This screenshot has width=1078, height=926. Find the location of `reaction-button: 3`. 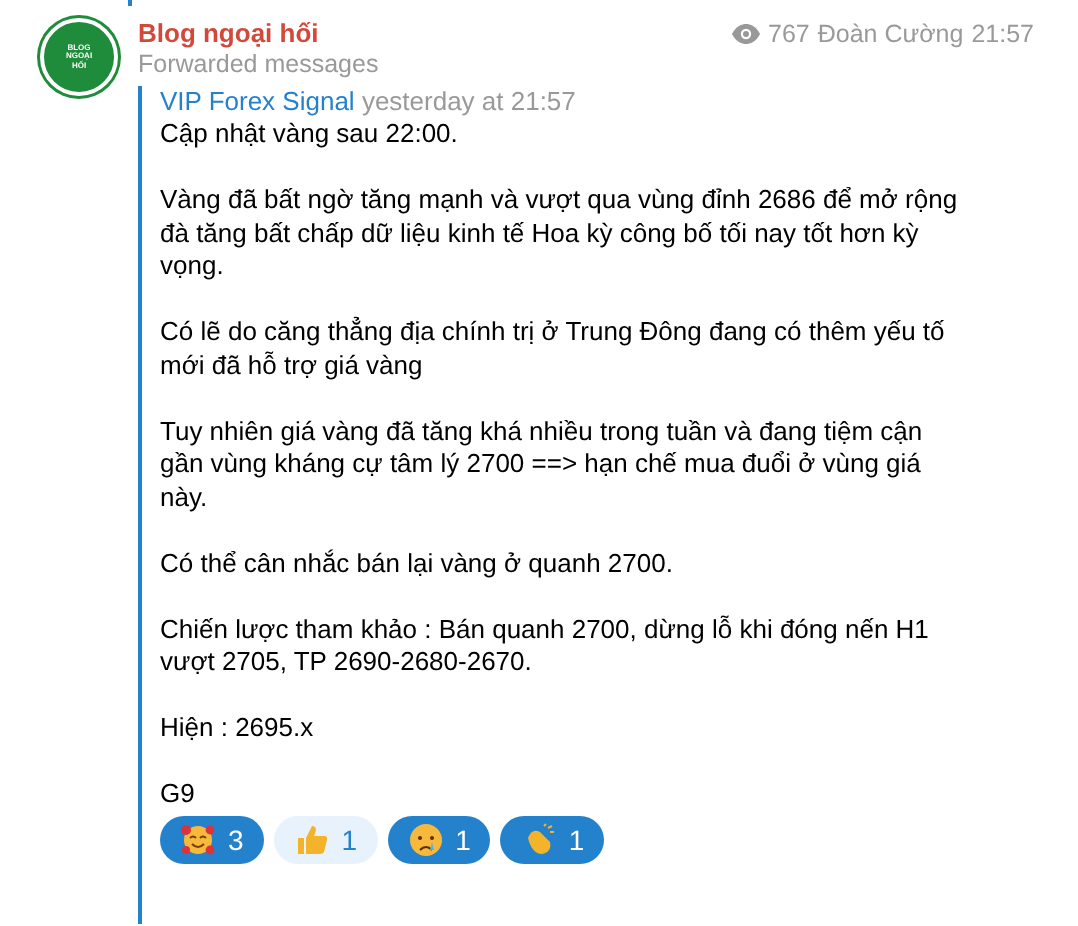

reaction-button: 3 is located at coordinates (212, 839).